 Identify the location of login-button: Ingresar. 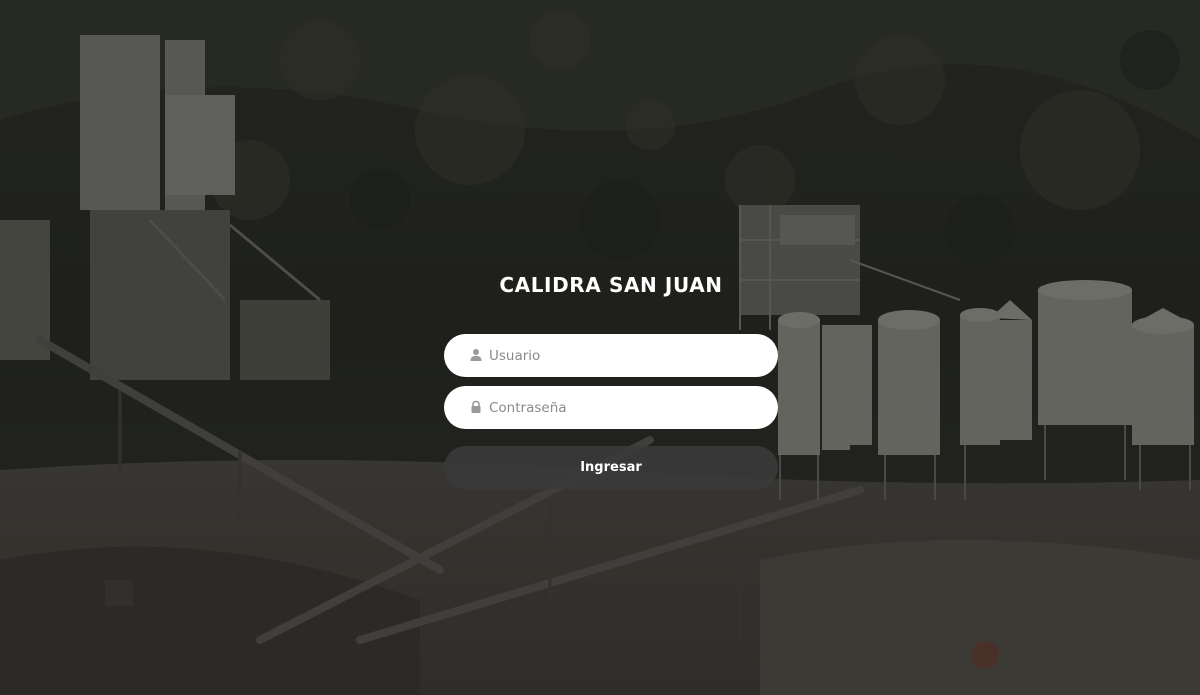
(611, 467).